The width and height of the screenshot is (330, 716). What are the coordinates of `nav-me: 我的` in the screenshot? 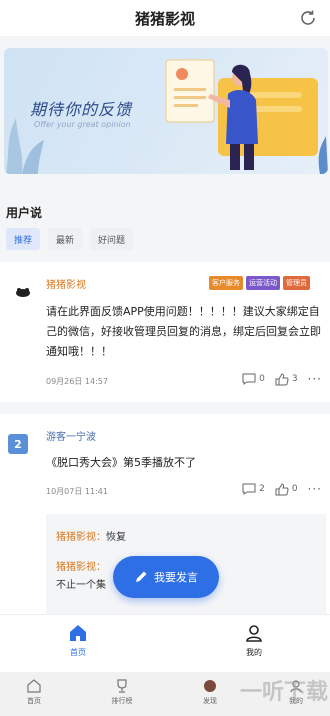 It's located at (254, 640).